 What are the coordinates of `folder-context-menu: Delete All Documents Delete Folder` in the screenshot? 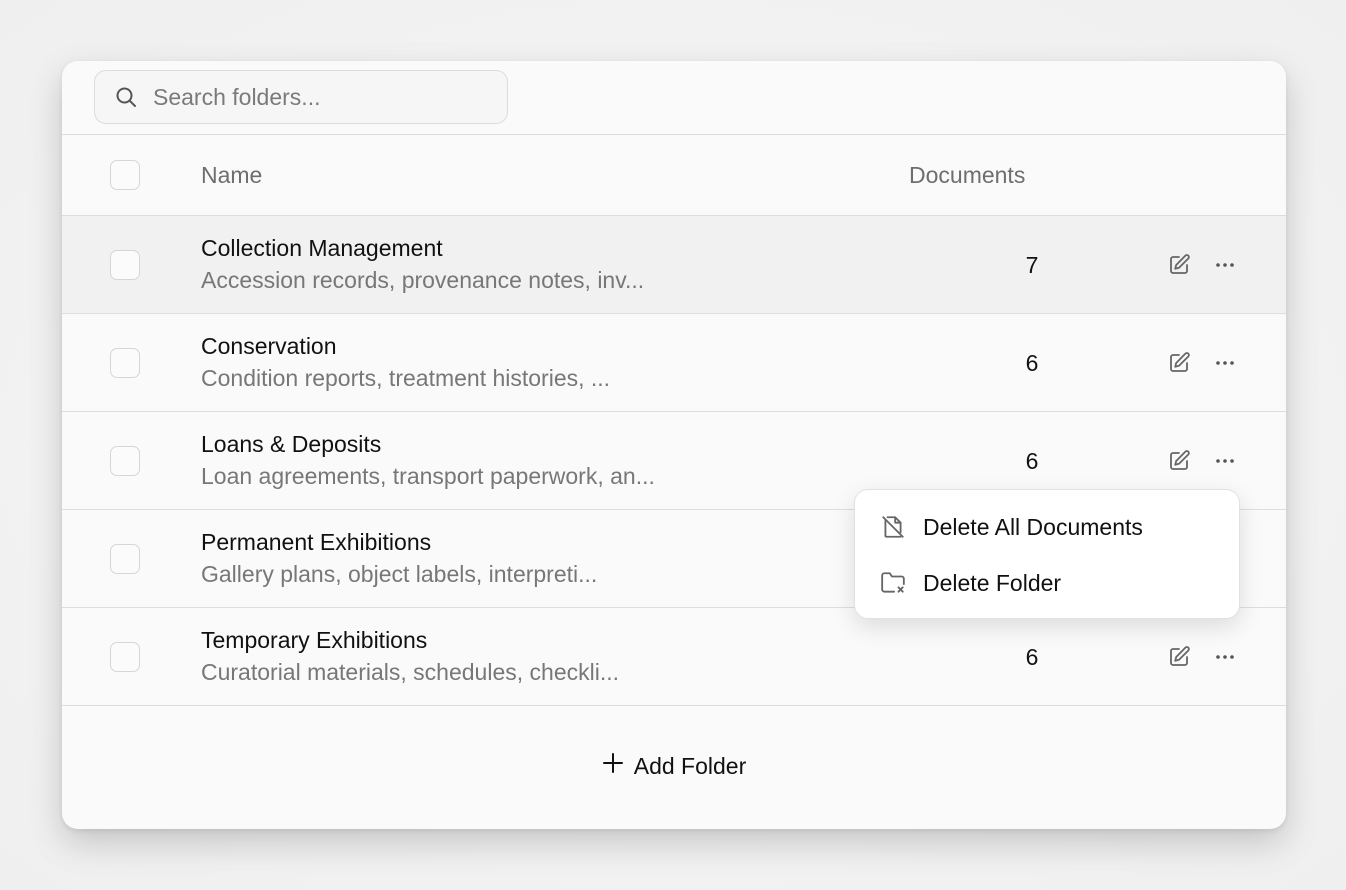 It's located at (1047, 554).